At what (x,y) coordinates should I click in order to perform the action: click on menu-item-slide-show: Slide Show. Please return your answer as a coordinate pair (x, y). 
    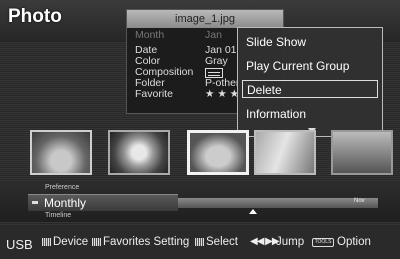
    Looking at the image, I should click on (310, 42).